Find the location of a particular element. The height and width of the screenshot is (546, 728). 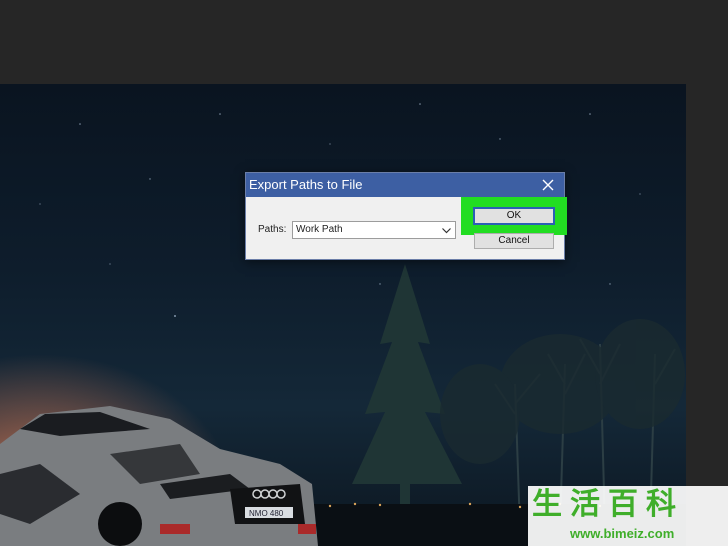

close-button is located at coordinates (548, 185).